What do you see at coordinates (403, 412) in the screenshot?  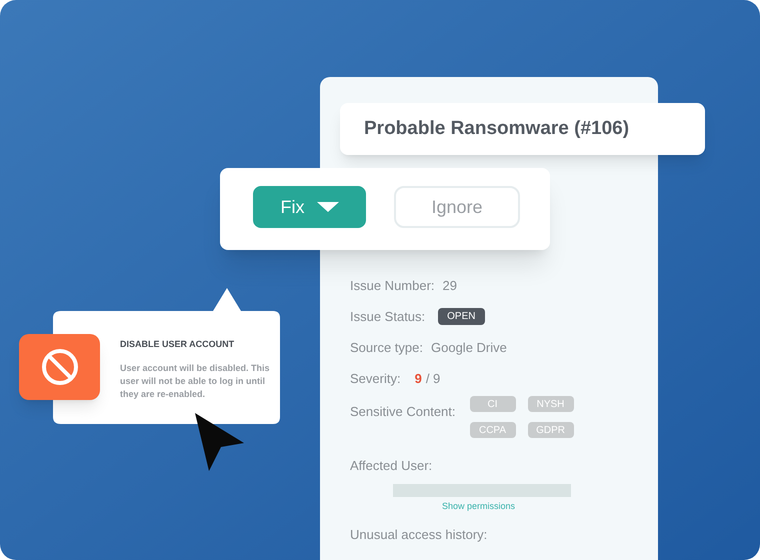 I see `field-label: Sensitive Content:` at bounding box center [403, 412].